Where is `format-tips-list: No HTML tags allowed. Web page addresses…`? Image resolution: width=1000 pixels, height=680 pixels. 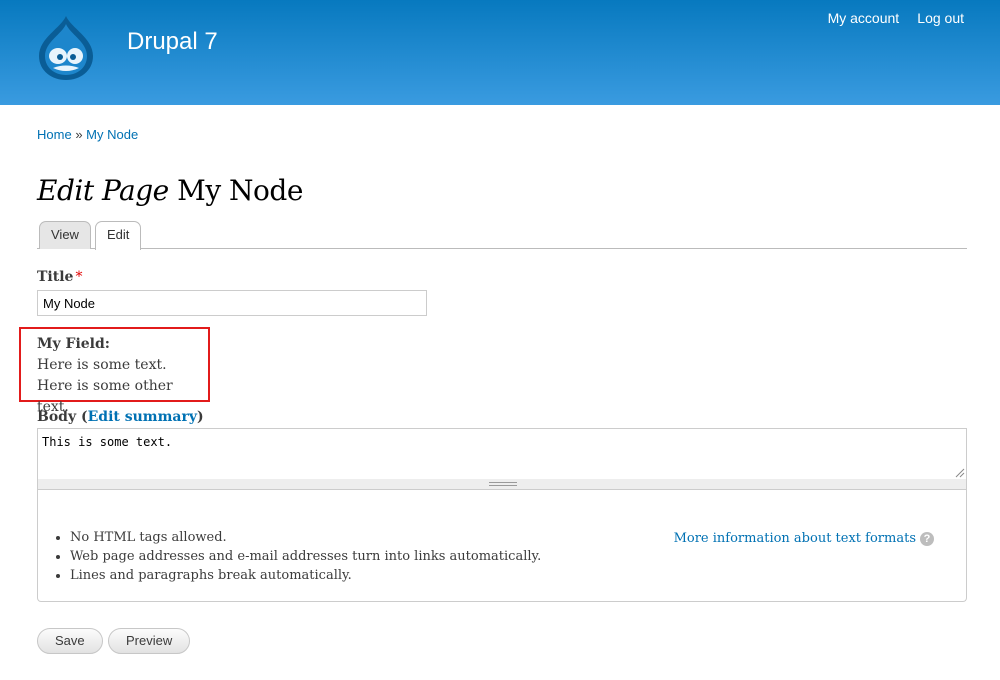 format-tips-list: No HTML tags allowed. Web page addresses… is located at coordinates (296, 556).